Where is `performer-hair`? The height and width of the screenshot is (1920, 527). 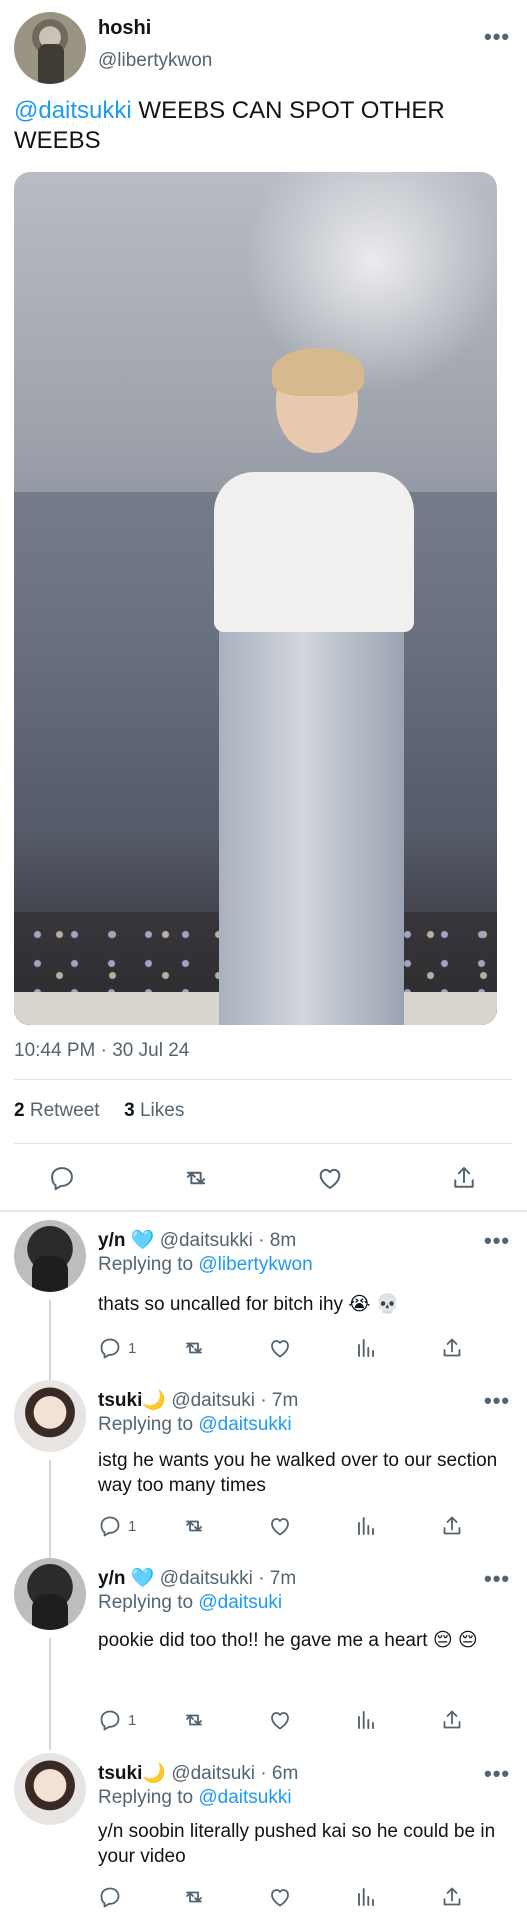 performer-hair is located at coordinates (318, 372).